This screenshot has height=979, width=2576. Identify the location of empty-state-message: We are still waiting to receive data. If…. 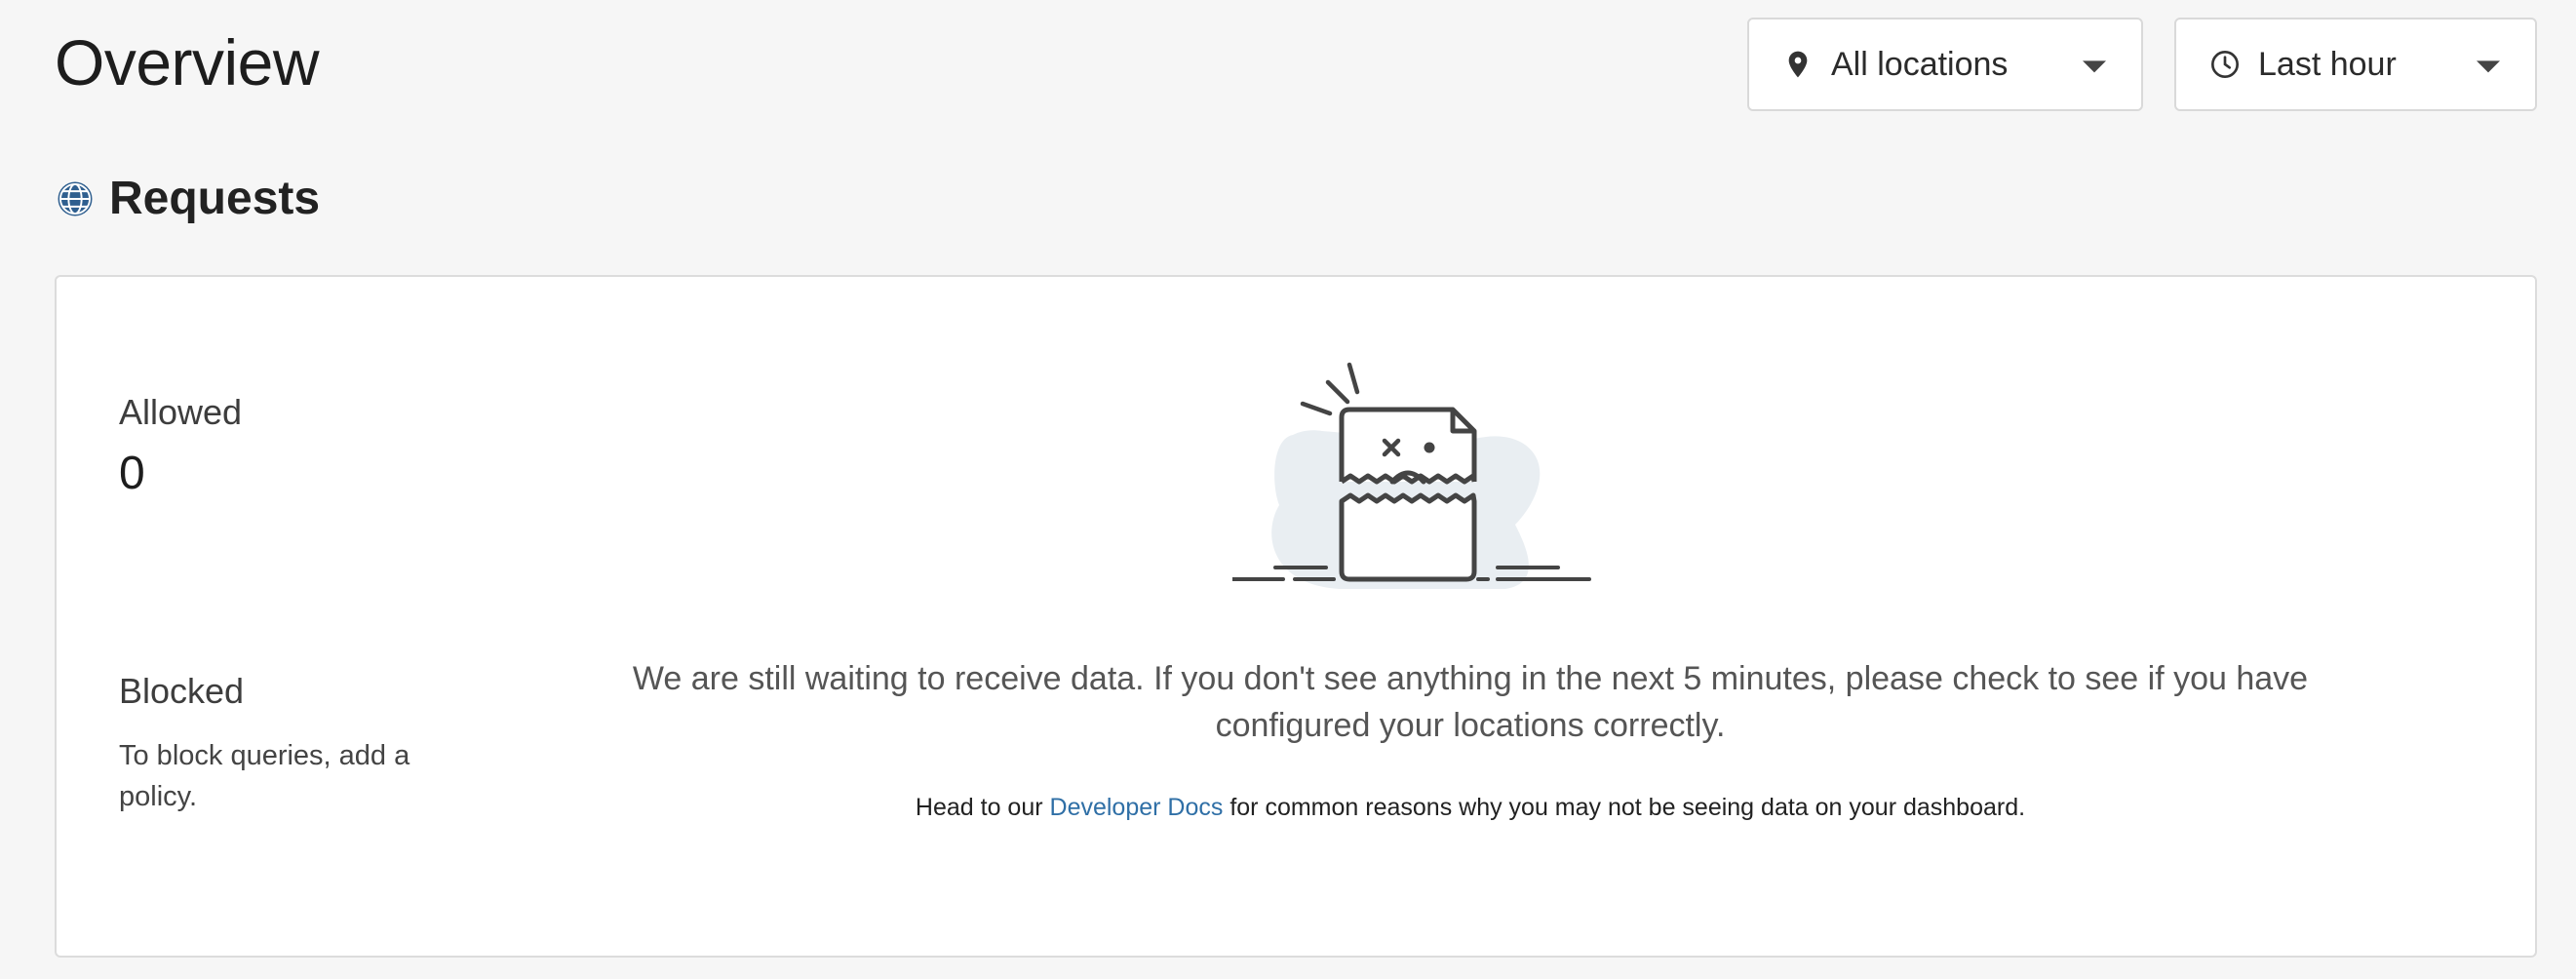
(1470, 702).